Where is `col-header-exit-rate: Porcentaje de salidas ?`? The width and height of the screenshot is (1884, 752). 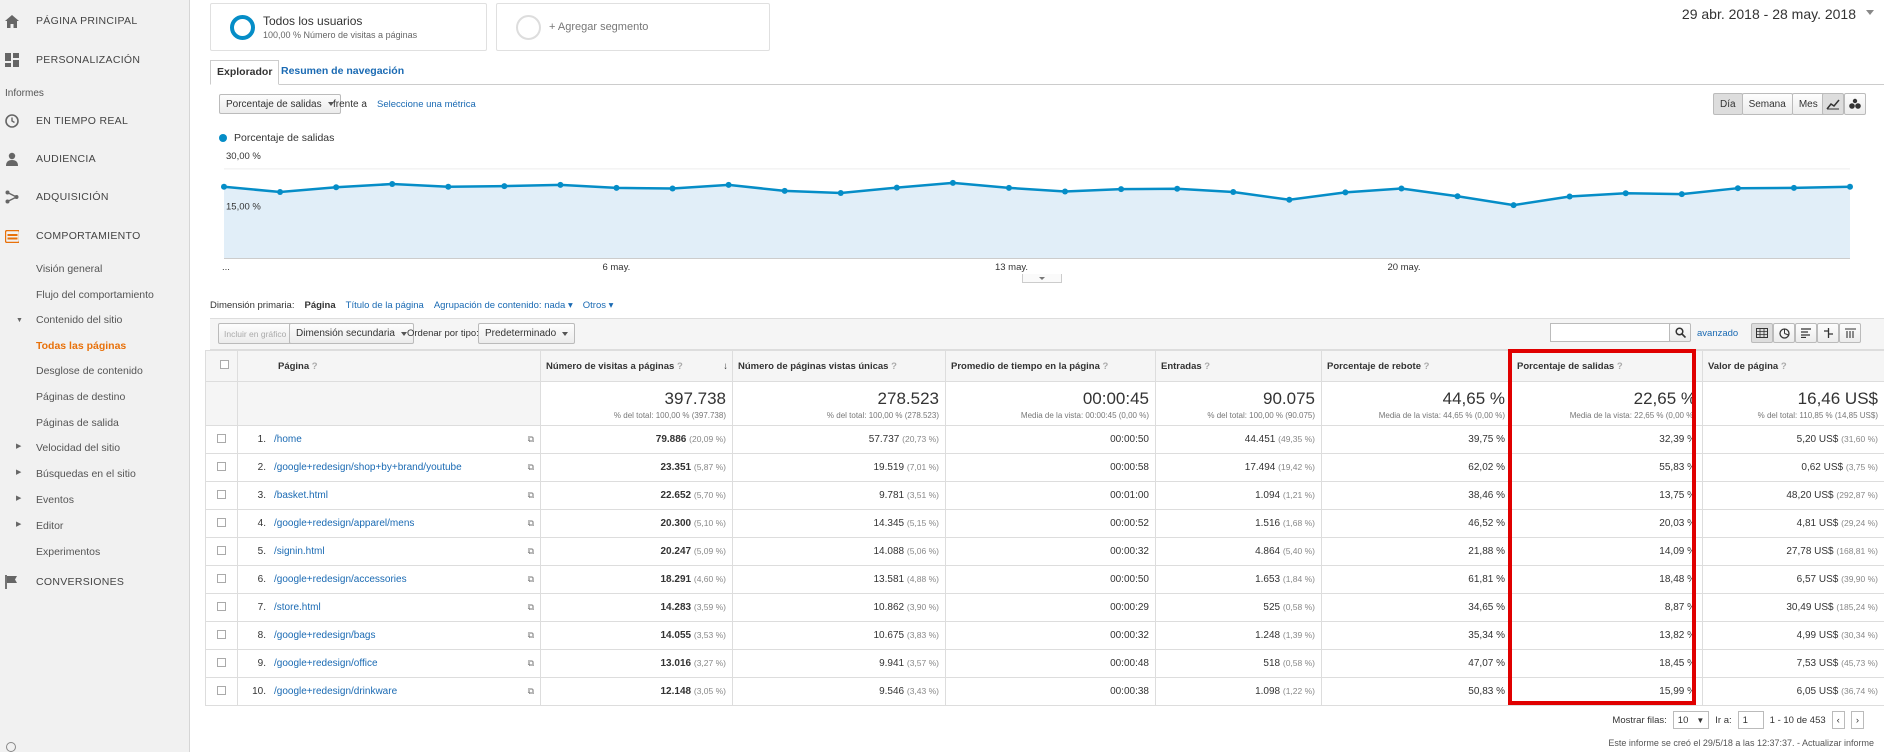 col-header-exit-rate: Porcentaje de salidas ? is located at coordinates (1607, 366).